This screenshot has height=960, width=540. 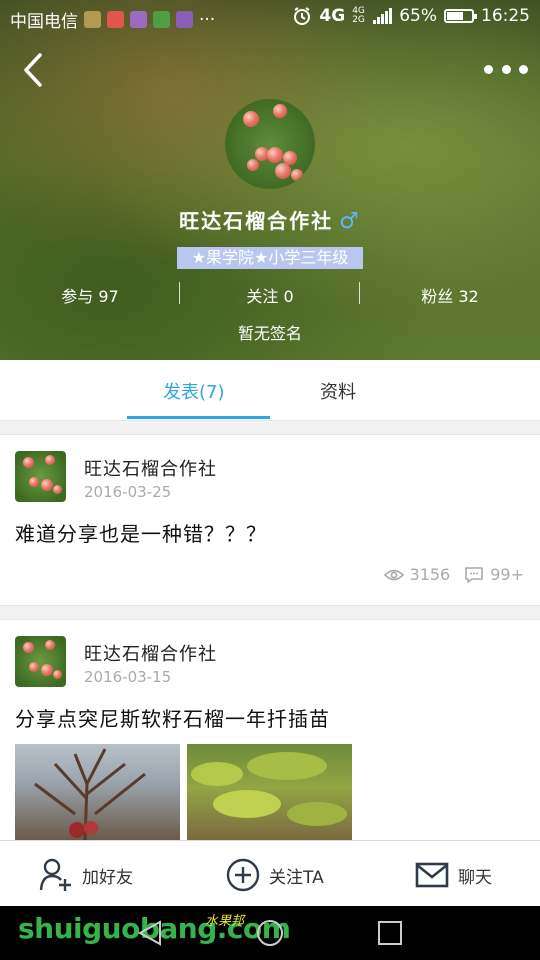 I want to click on network-type-label: 4G, so click(x=332, y=16).